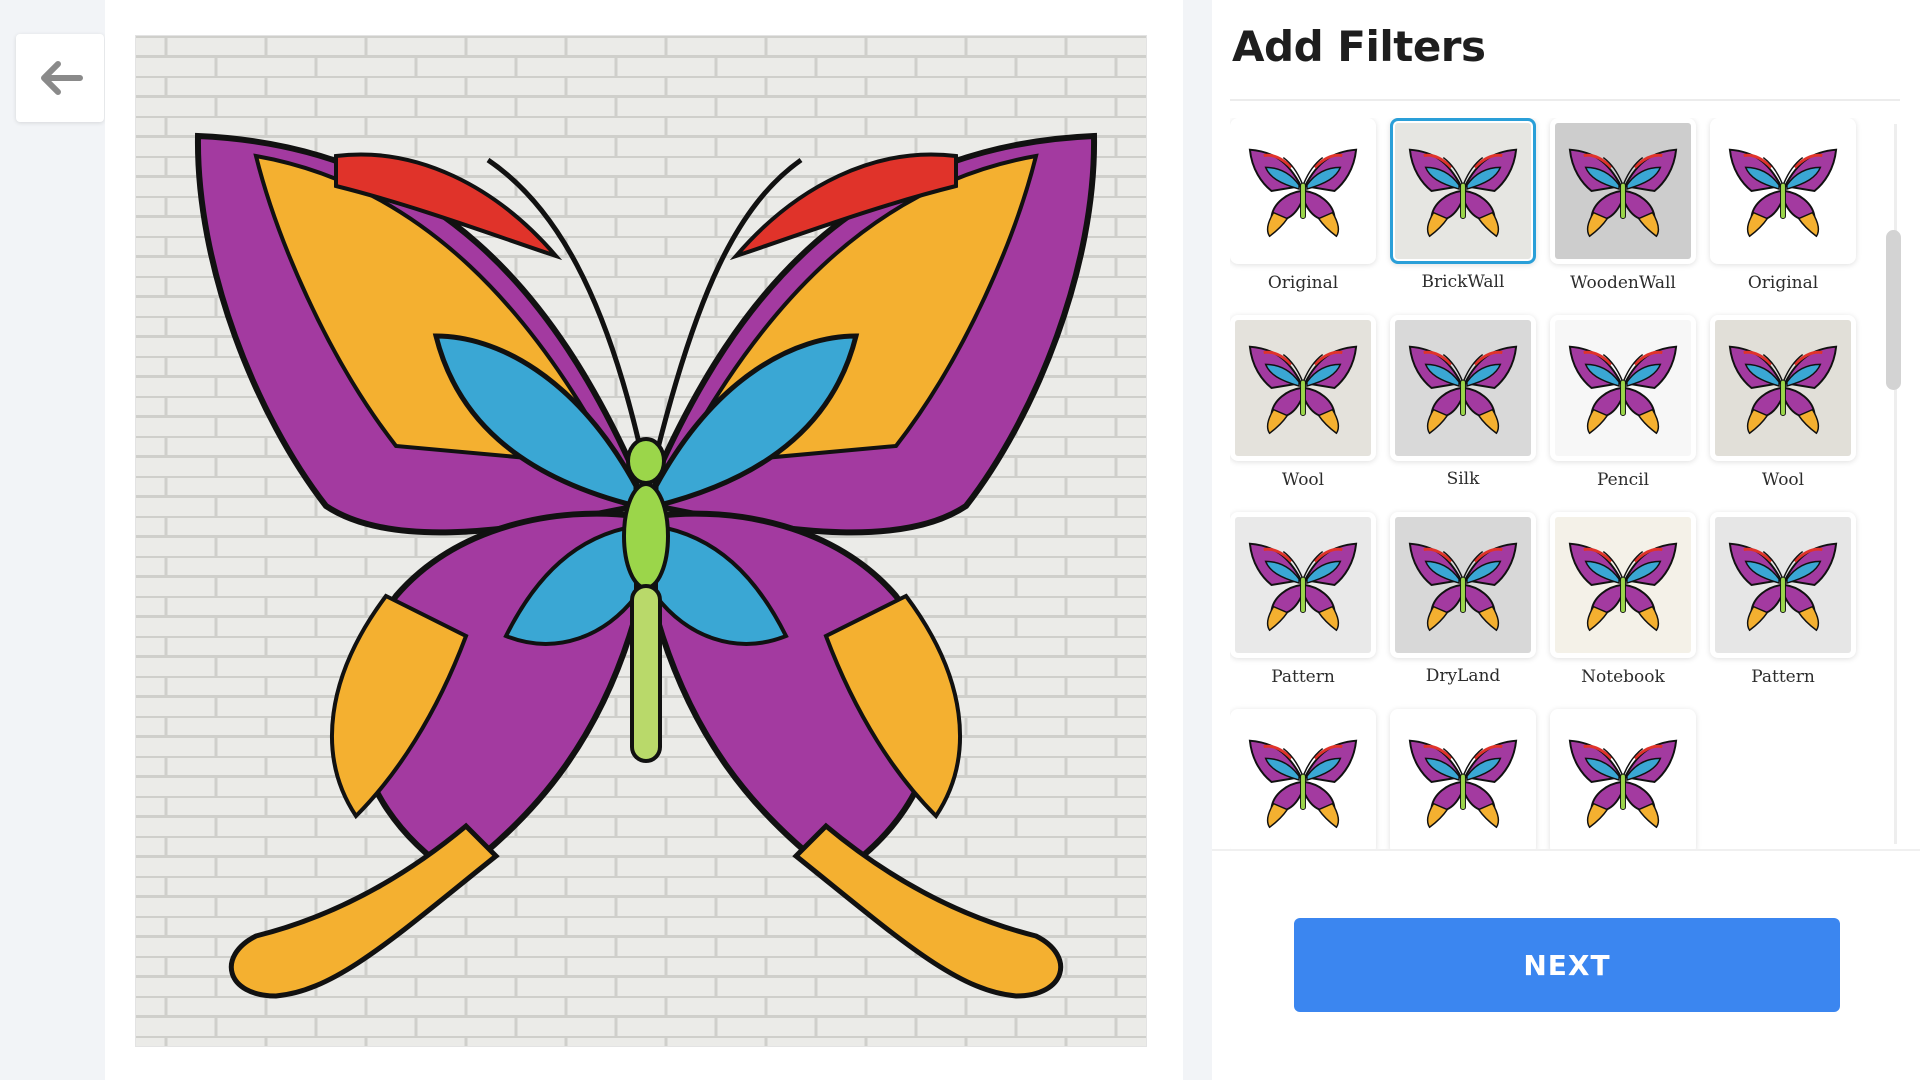 This screenshot has width=1920, height=1080. I want to click on arrow-left-icon, so click(62, 78).